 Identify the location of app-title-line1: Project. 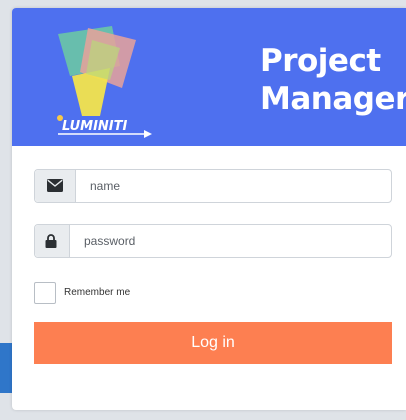
(320, 61).